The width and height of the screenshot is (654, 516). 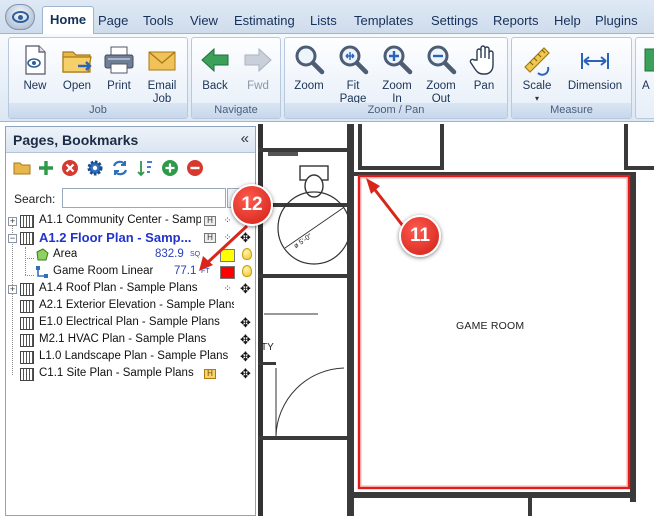 What do you see at coordinates (227, 255) in the screenshot?
I see `area-color-swatch` at bounding box center [227, 255].